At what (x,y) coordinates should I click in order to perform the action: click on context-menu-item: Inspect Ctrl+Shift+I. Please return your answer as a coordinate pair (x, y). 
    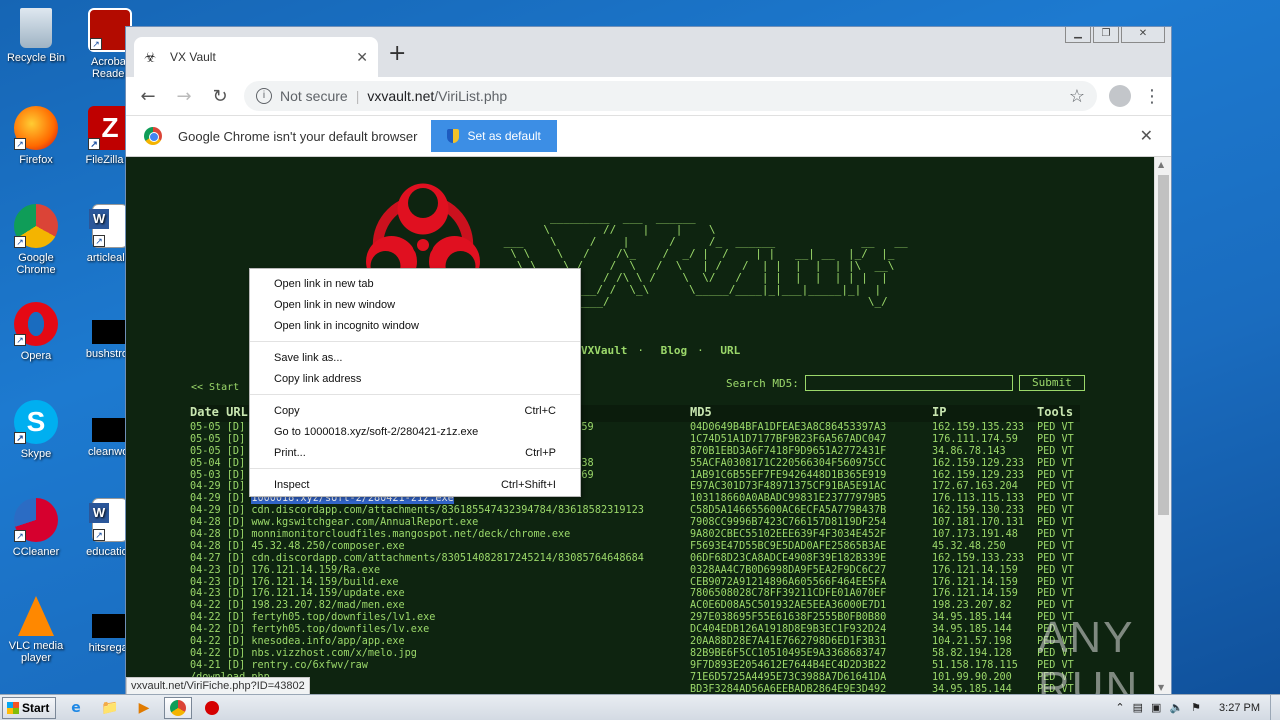
    Looking at the image, I should click on (415, 484).